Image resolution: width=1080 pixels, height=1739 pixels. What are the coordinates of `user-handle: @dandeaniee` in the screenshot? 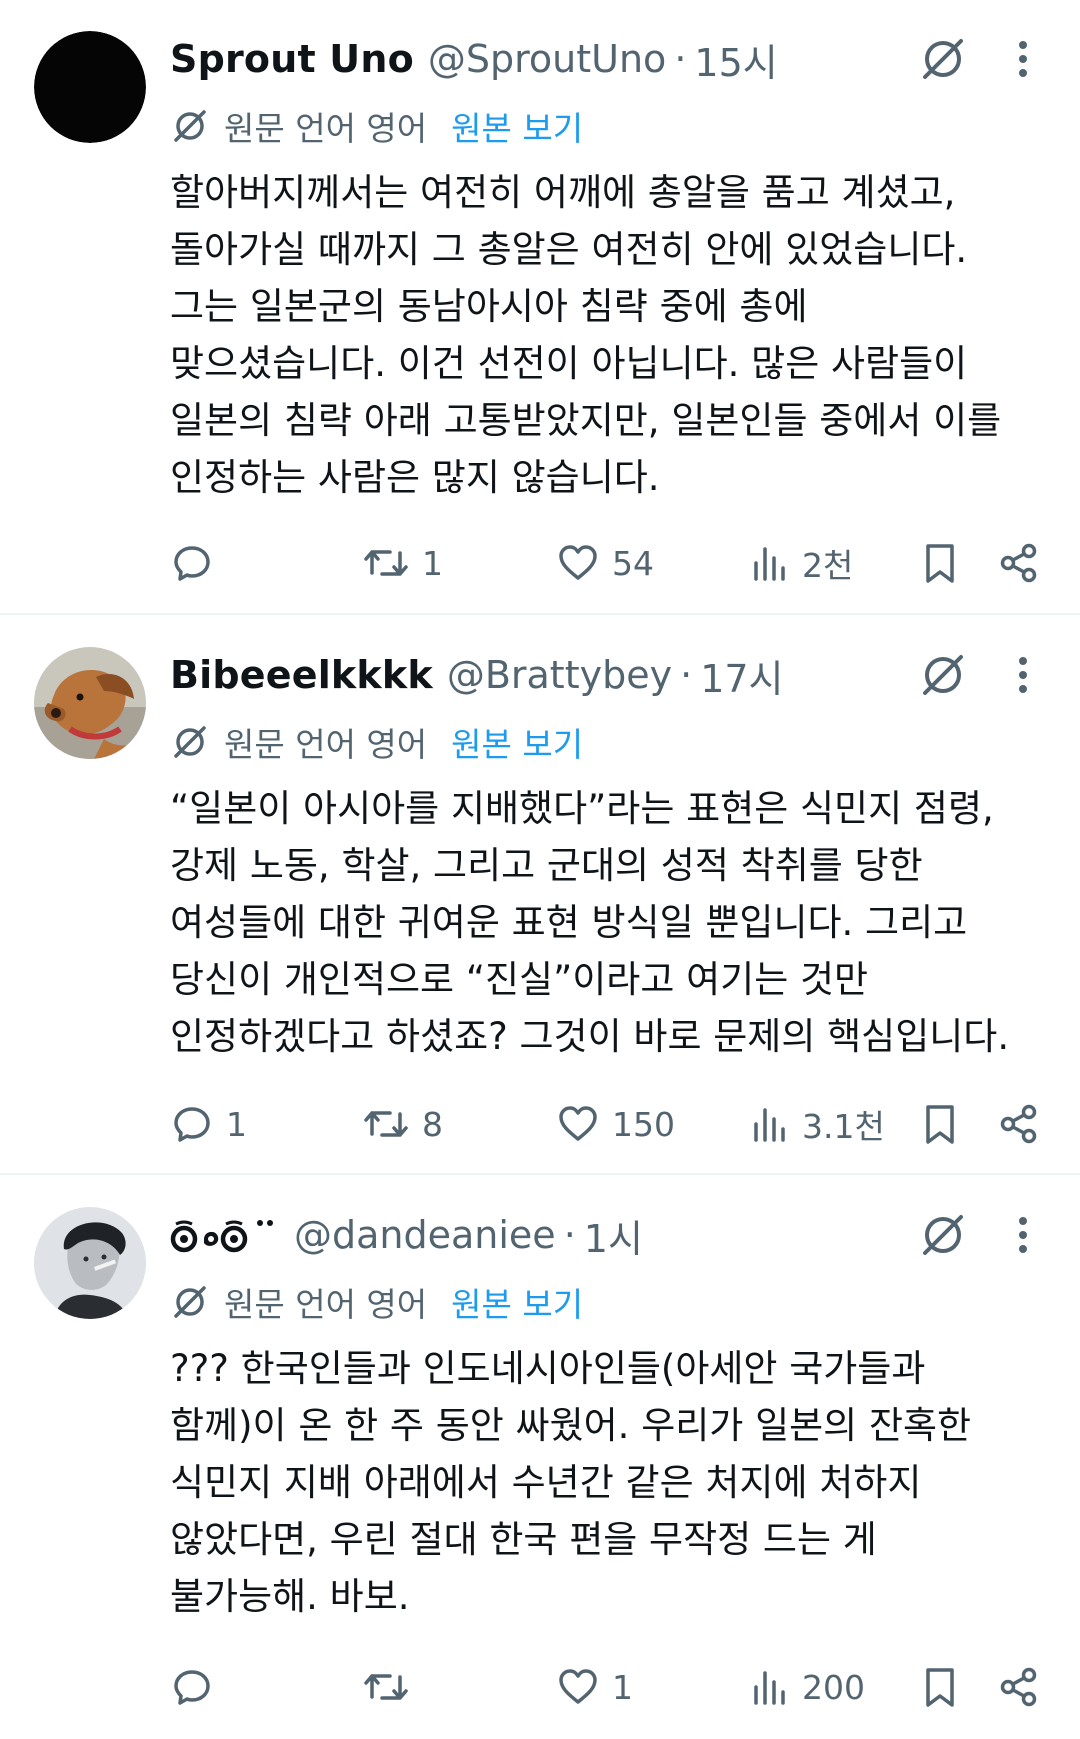 It's located at (425, 1235).